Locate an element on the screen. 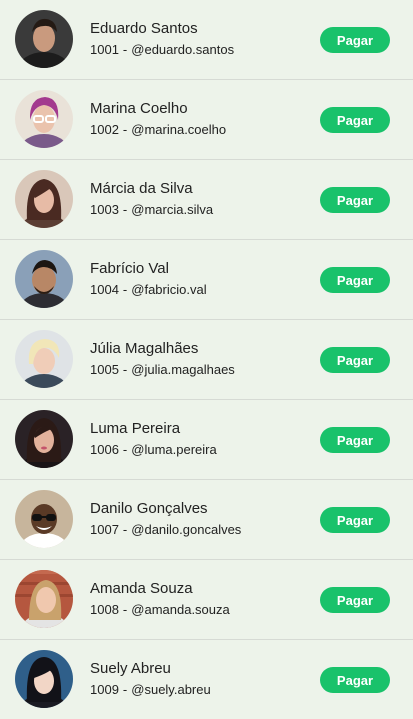  list-item: Marina Coelho 1002- @marina.coelho Pagar is located at coordinates (206, 120).